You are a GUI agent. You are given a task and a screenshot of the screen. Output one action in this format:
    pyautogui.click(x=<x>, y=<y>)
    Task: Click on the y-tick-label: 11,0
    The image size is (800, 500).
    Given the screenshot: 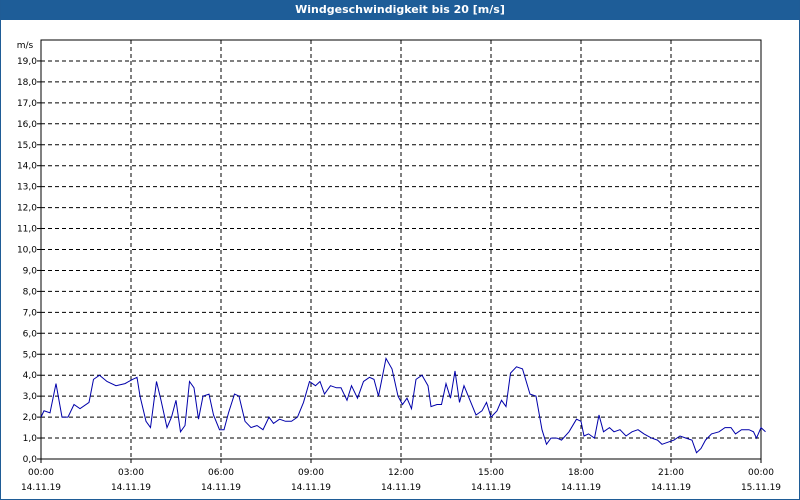 What is the action you would take?
    pyautogui.click(x=27, y=230)
    